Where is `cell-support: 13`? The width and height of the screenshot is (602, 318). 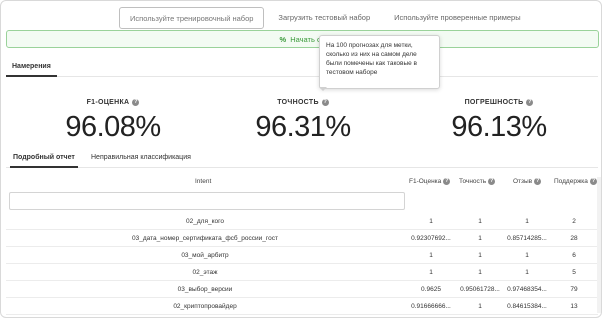 cell-support: 13 is located at coordinates (574, 306).